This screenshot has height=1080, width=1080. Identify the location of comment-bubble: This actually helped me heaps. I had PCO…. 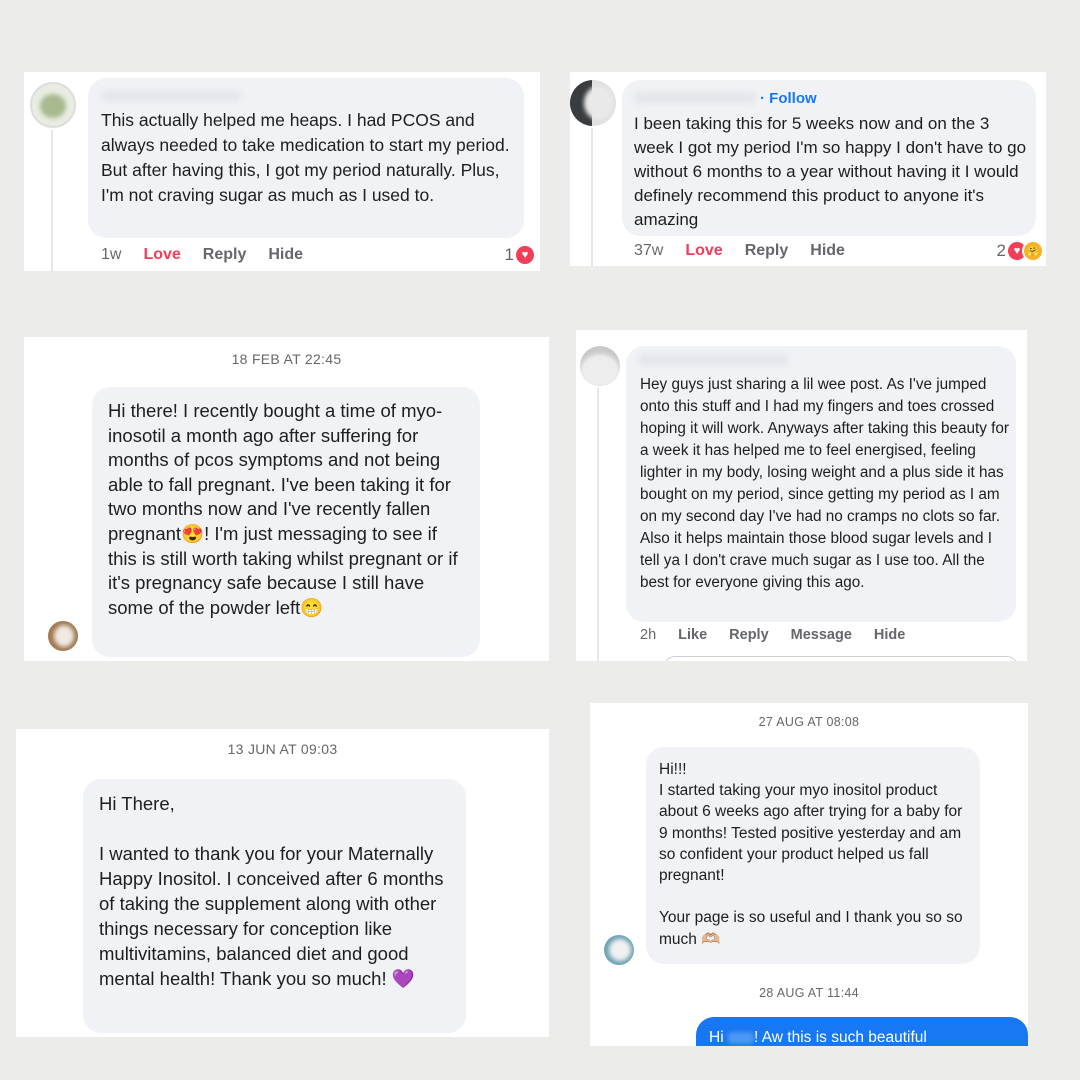
(306, 158).